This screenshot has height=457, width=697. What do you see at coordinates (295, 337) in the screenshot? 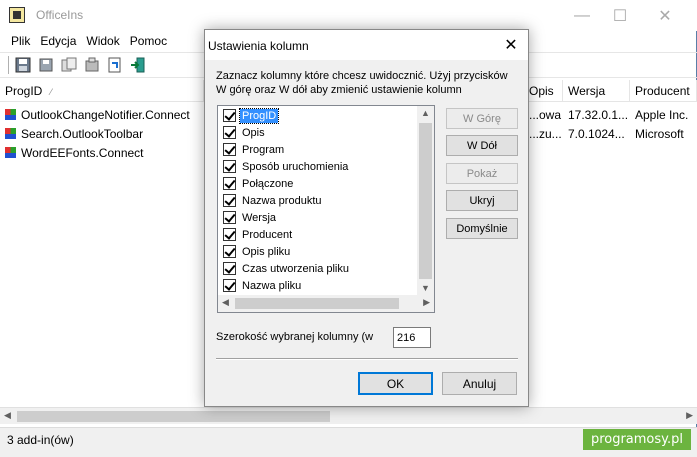
I see `column-width-label: Szerokość wybranej kolumny (w` at bounding box center [295, 337].